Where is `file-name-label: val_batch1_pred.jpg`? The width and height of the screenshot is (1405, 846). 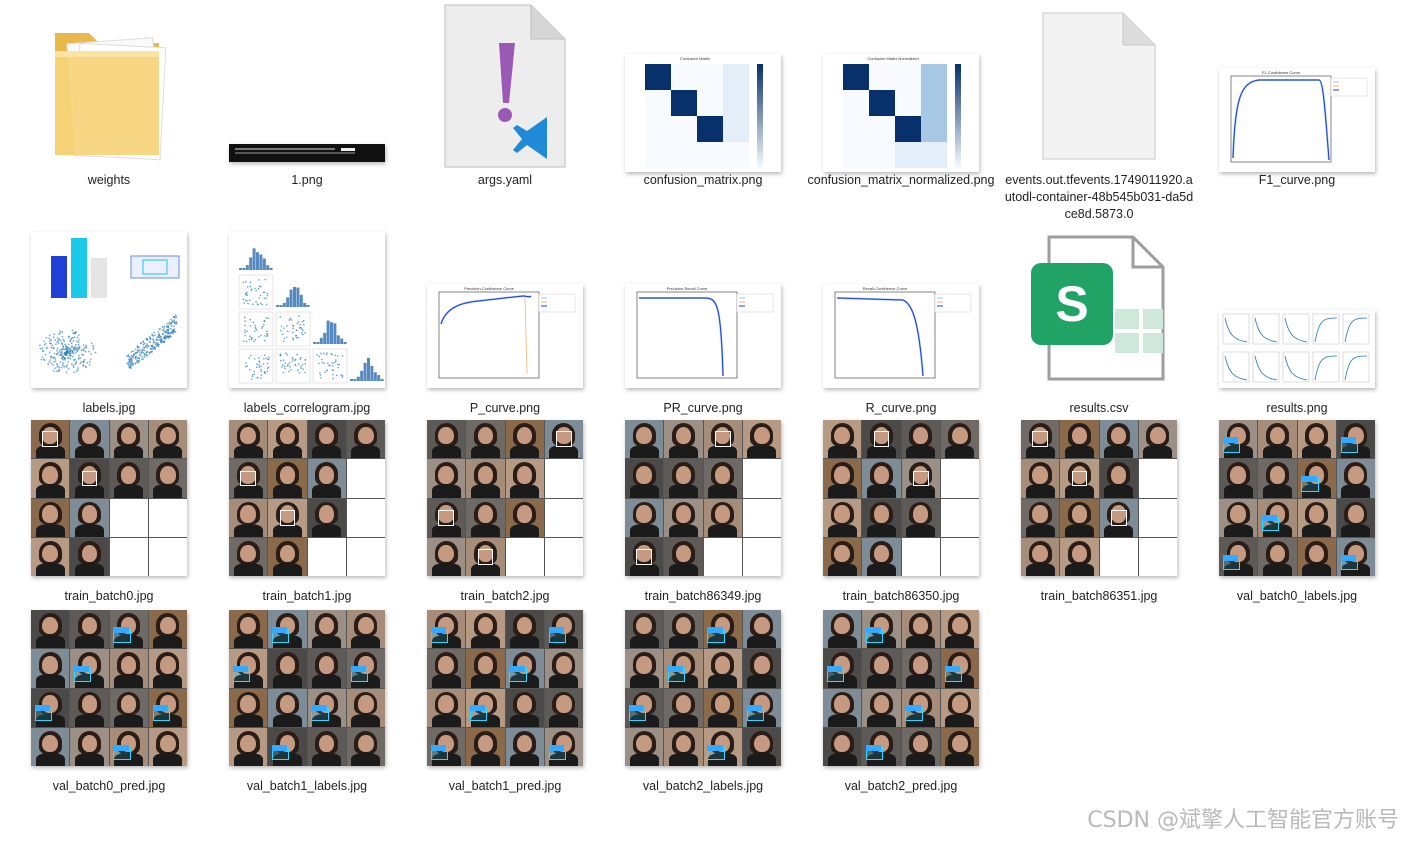 file-name-label: val_batch1_pred.jpg is located at coordinates (505, 786).